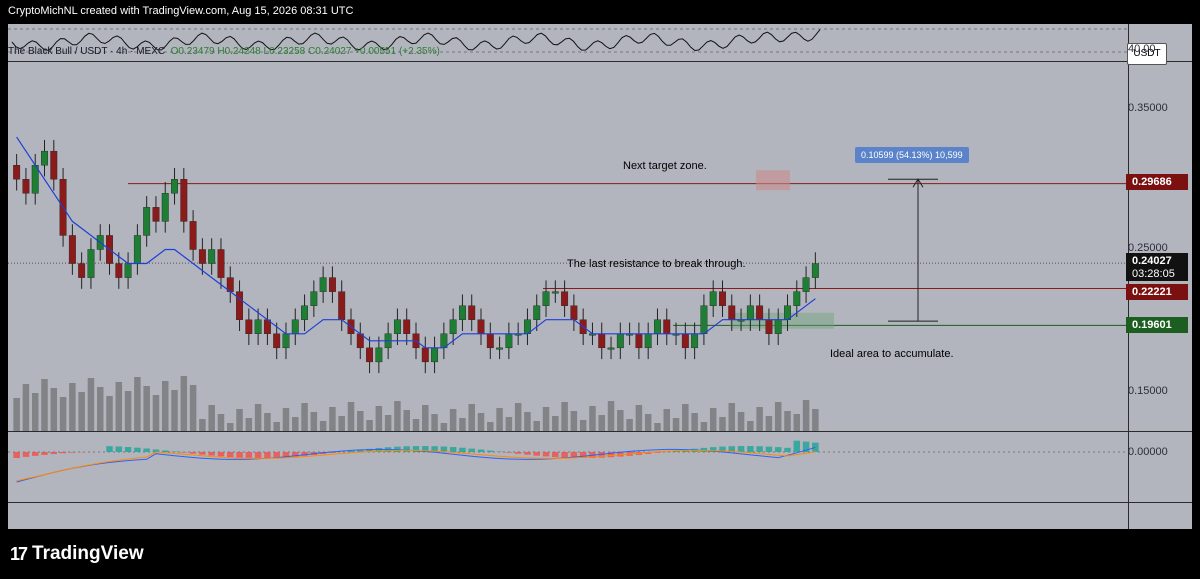 The width and height of the screenshot is (1200, 579). What do you see at coordinates (330, 51) in the screenshot?
I see `ohlc-close: C0.24027` at bounding box center [330, 51].